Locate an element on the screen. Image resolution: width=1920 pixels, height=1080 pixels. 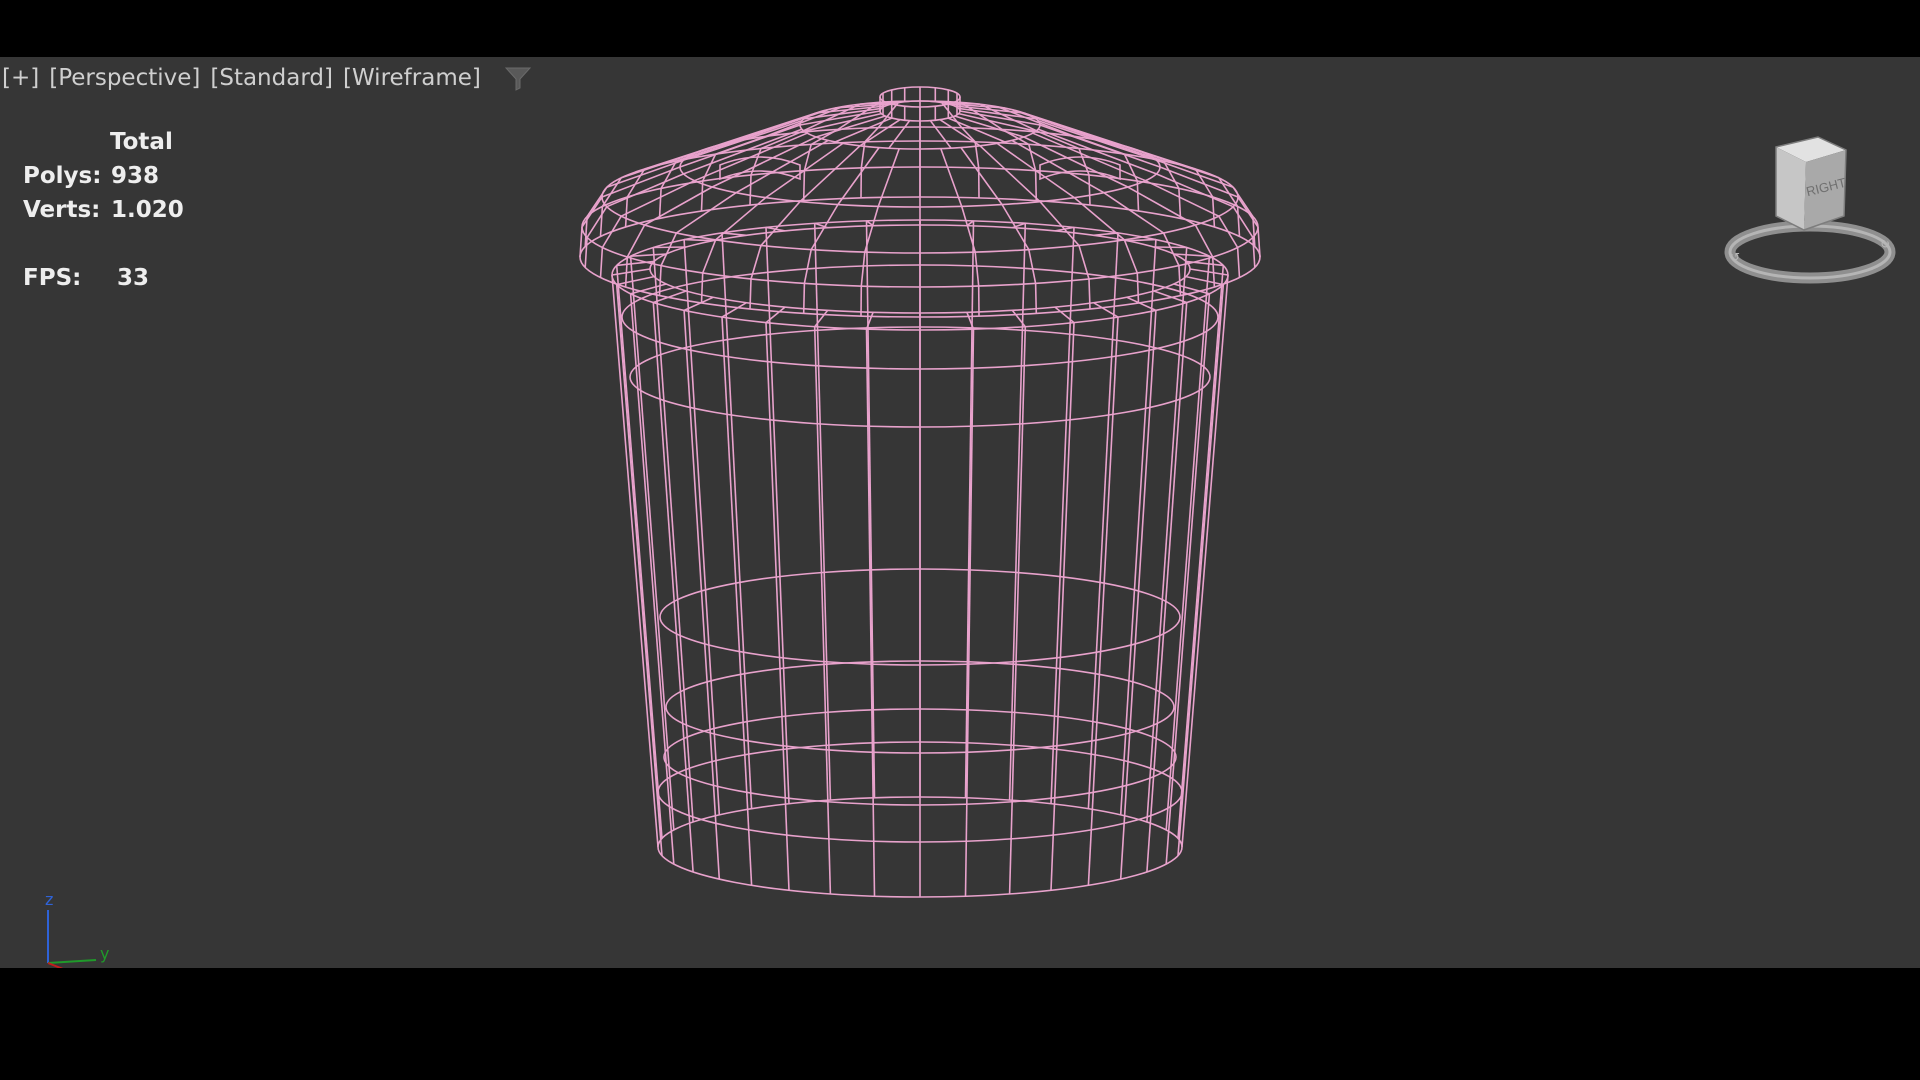
viewcube-navigation: RIGHT ↺ ↻ is located at coordinates (1810, 212).